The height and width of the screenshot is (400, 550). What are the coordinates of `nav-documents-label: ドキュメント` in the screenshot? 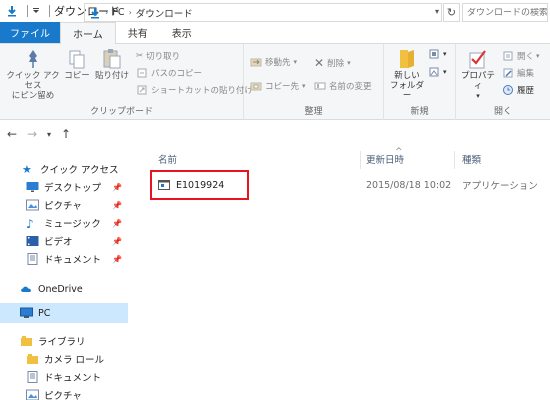 It's located at (73, 260).